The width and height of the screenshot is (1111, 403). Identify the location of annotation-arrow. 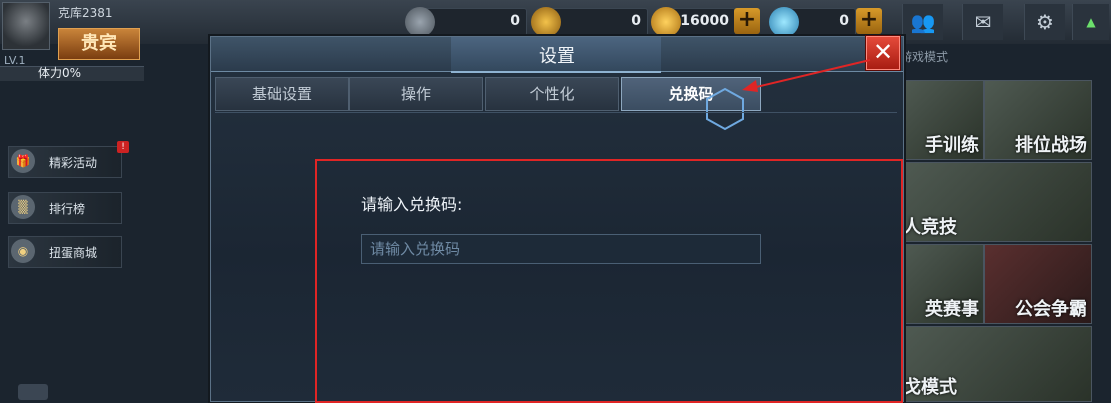
(806, 75).